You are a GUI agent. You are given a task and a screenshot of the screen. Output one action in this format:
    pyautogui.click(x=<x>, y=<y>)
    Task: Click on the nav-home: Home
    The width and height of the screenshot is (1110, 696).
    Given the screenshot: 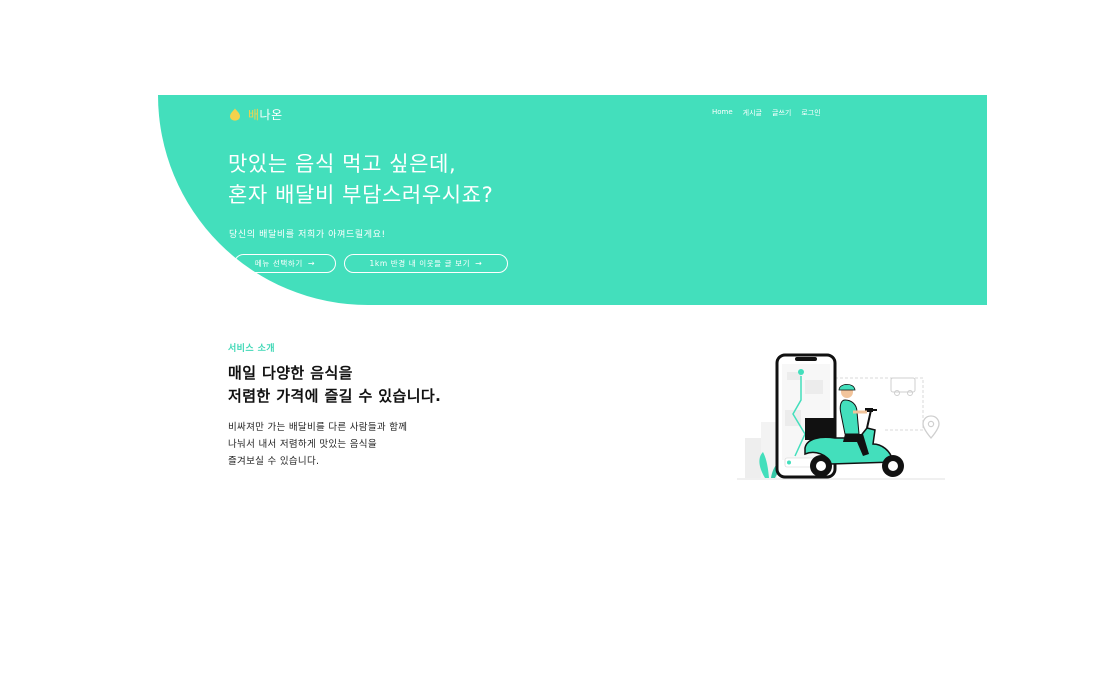 What is the action you would take?
    pyautogui.click(x=722, y=113)
    